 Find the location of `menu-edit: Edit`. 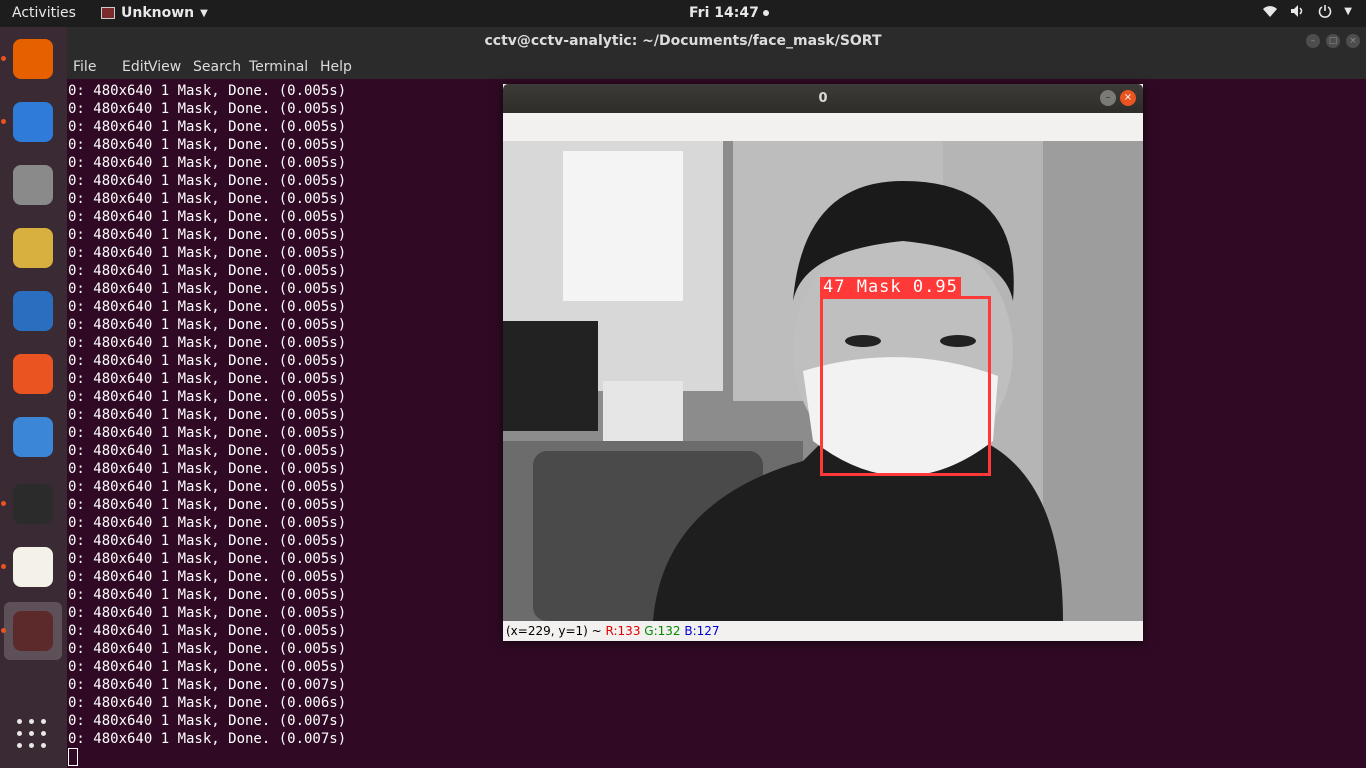

menu-edit: Edit is located at coordinates (135, 67).